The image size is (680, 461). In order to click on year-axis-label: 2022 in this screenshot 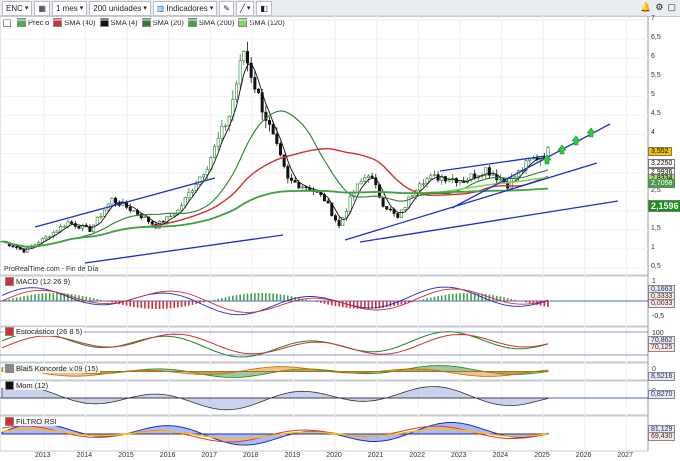, I will do `click(417, 455)`.